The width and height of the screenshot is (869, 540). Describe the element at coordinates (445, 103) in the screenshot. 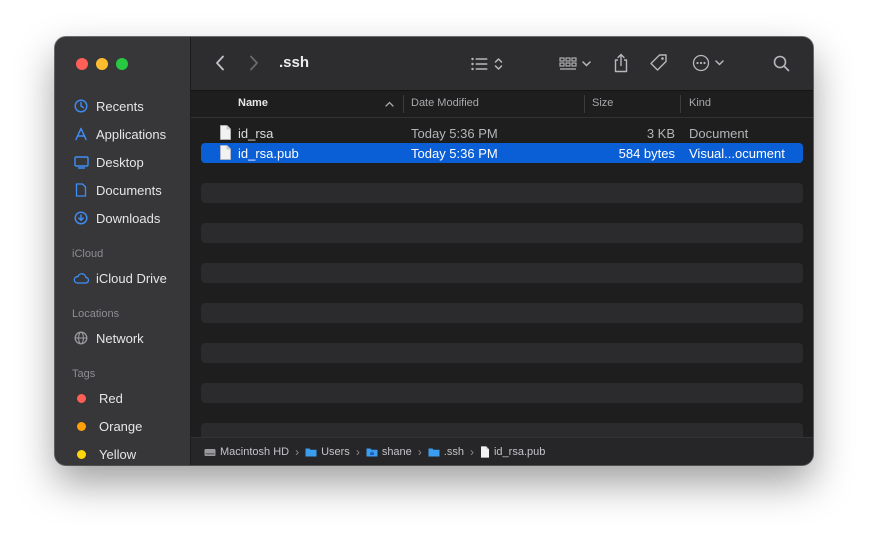

I see `column-date-modified: Date Modified` at that location.